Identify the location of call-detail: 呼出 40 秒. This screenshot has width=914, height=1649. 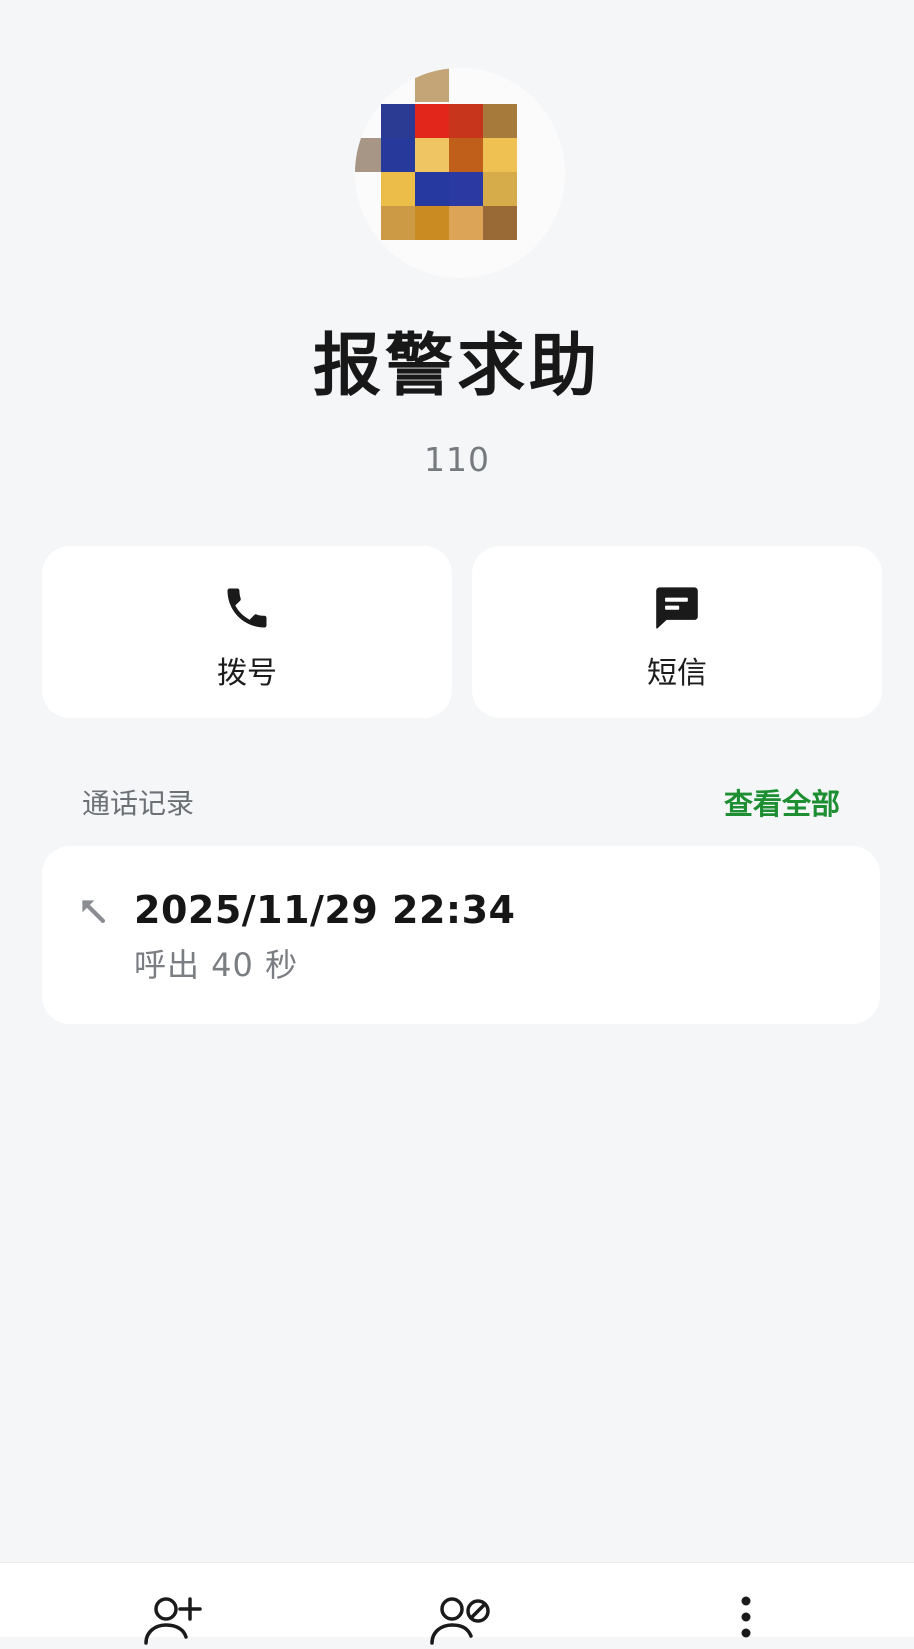
(216, 965).